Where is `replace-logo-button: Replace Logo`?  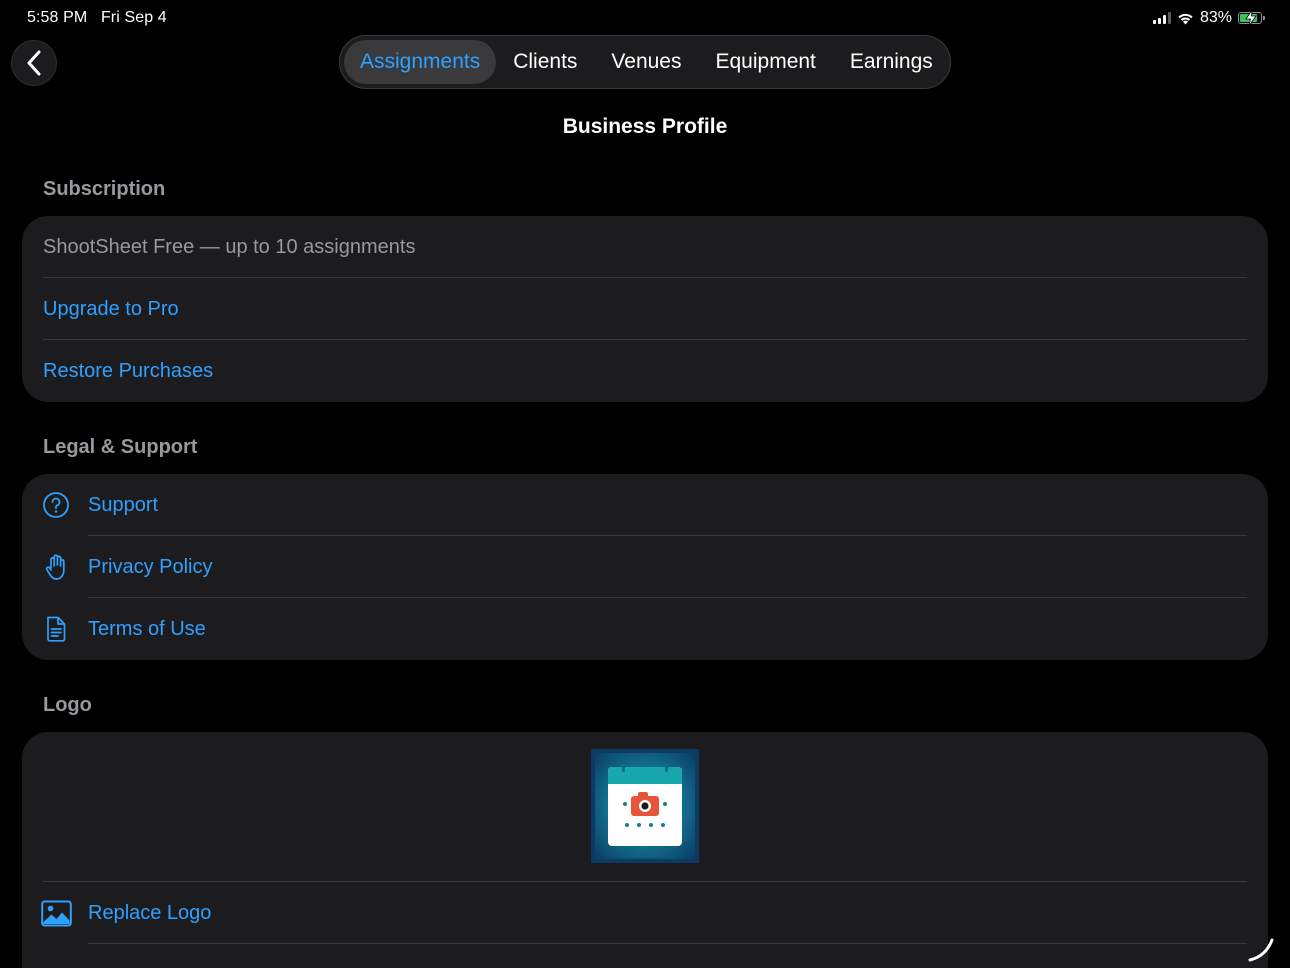
replace-logo-button: Replace Logo is located at coordinates (645, 913).